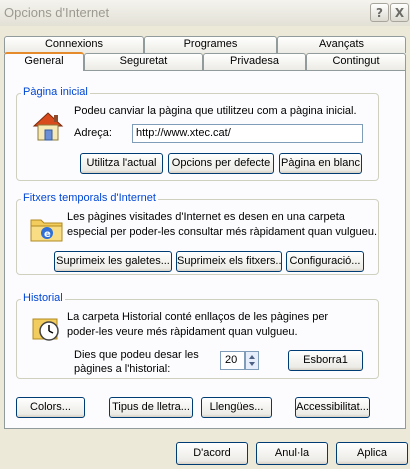 The width and height of the screenshot is (410, 469). Describe the element at coordinates (210, 44) in the screenshot. I see `tab-programes: Programes` at that location.